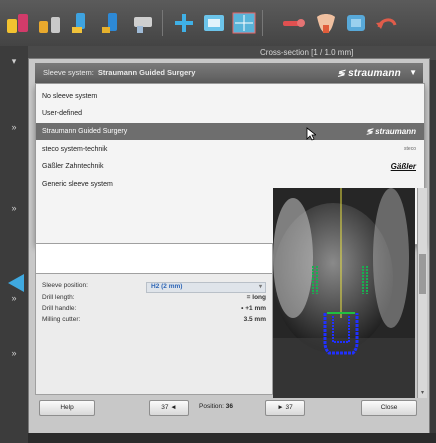  Describe the element at coordinates (16, 283) in the screenshot. I see `panel-handle-icon` at that location.